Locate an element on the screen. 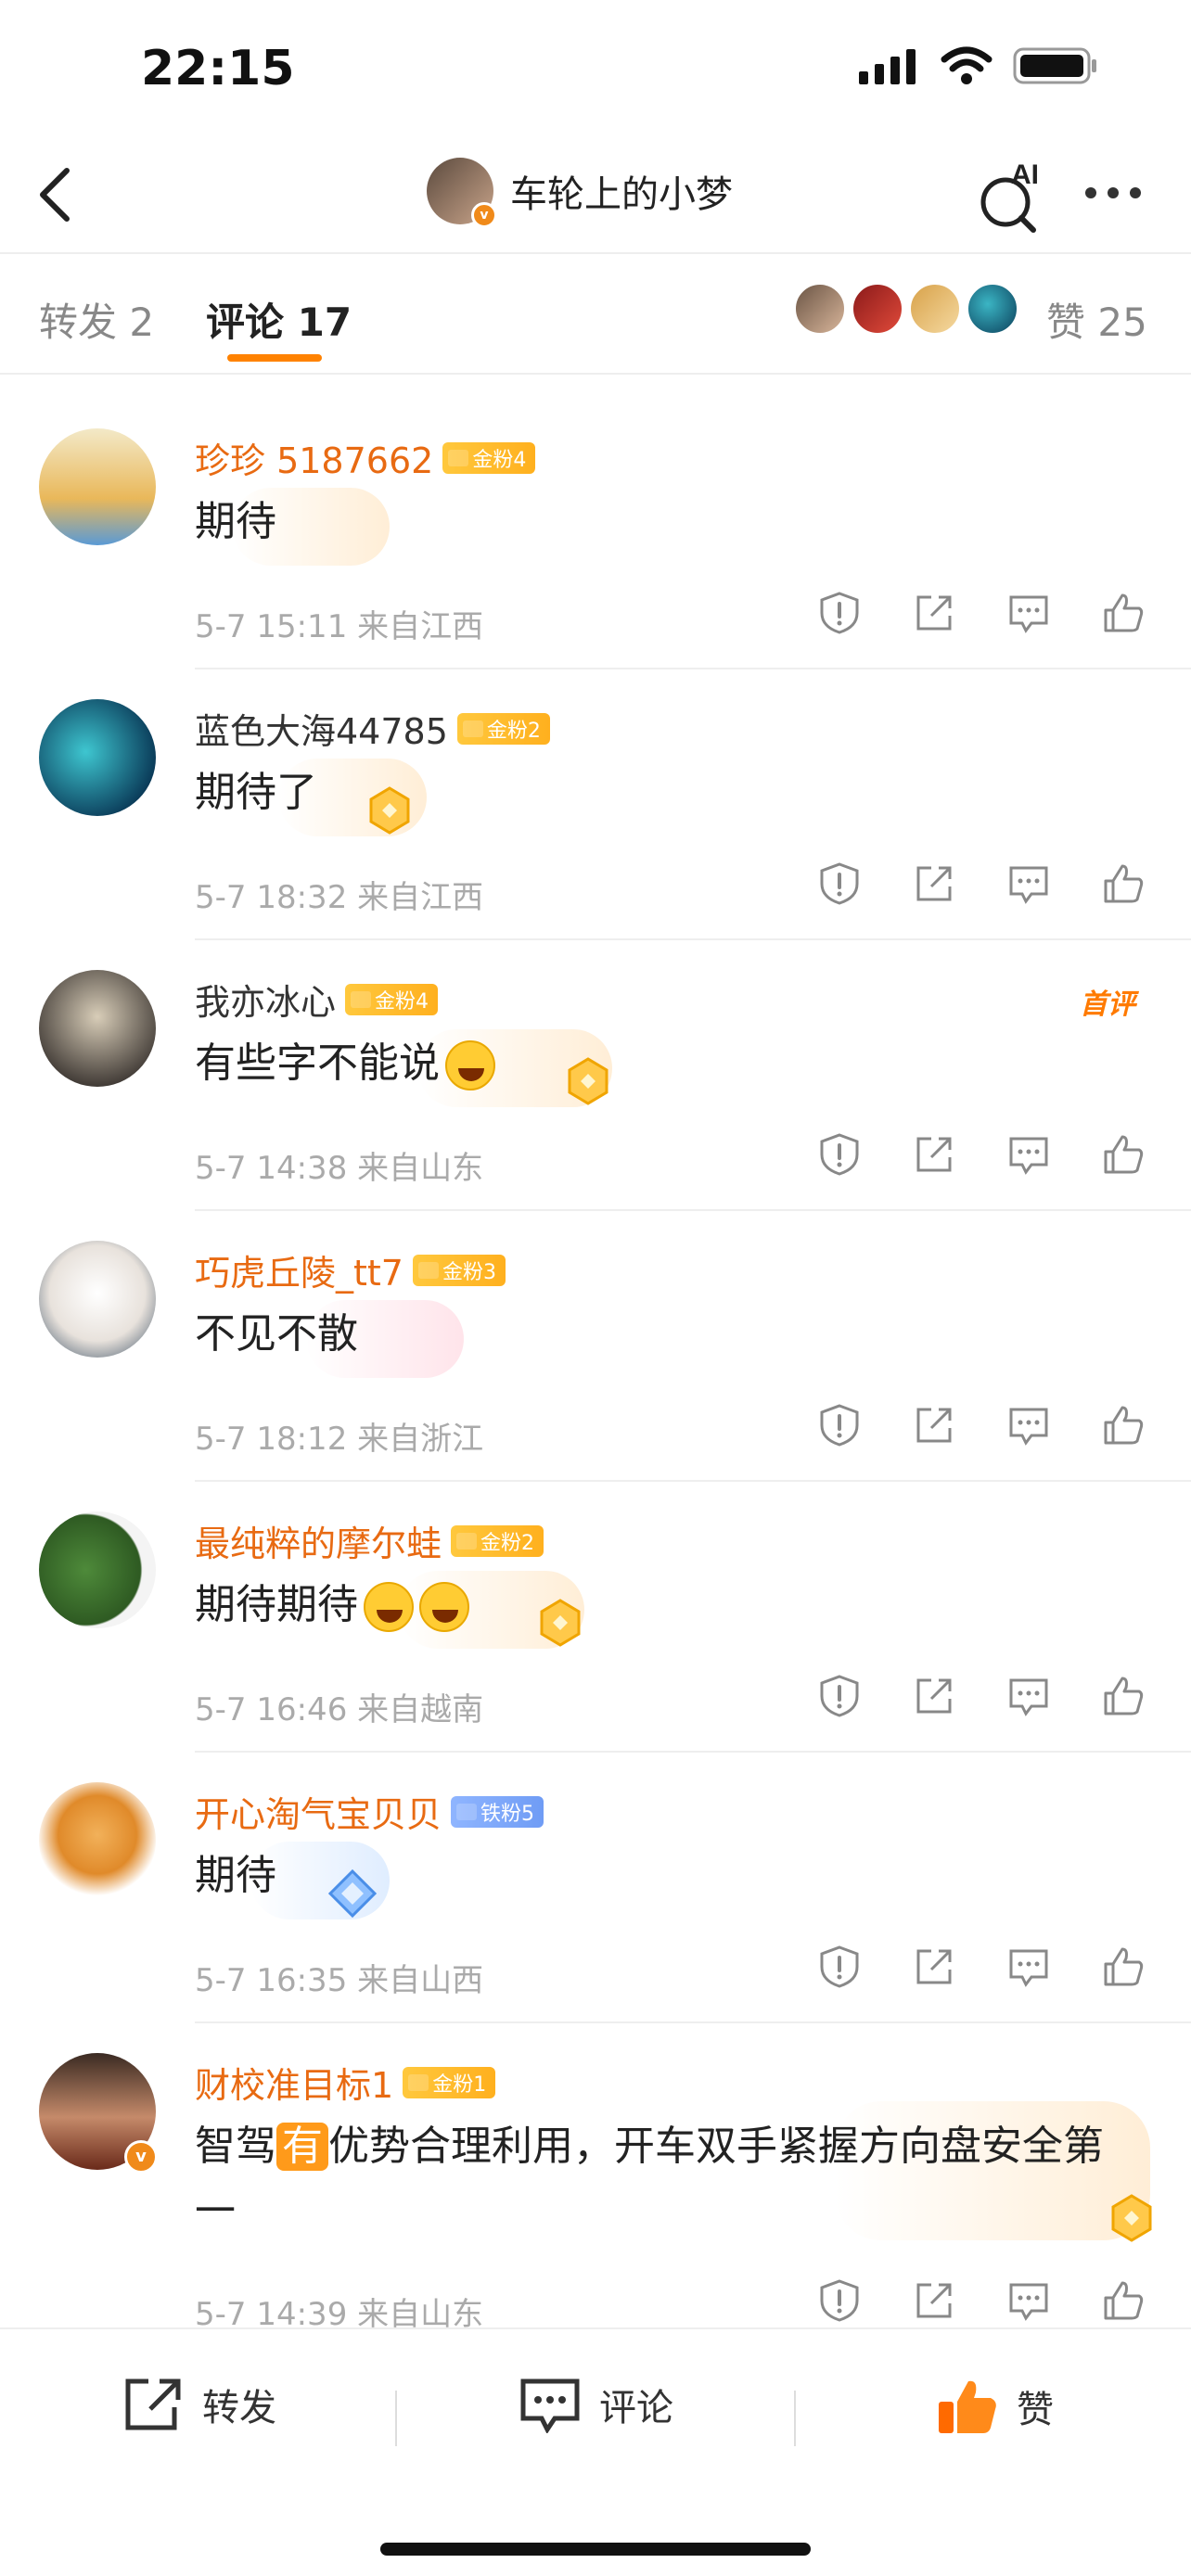  home-indicator is located at coordinates (595, 2549).